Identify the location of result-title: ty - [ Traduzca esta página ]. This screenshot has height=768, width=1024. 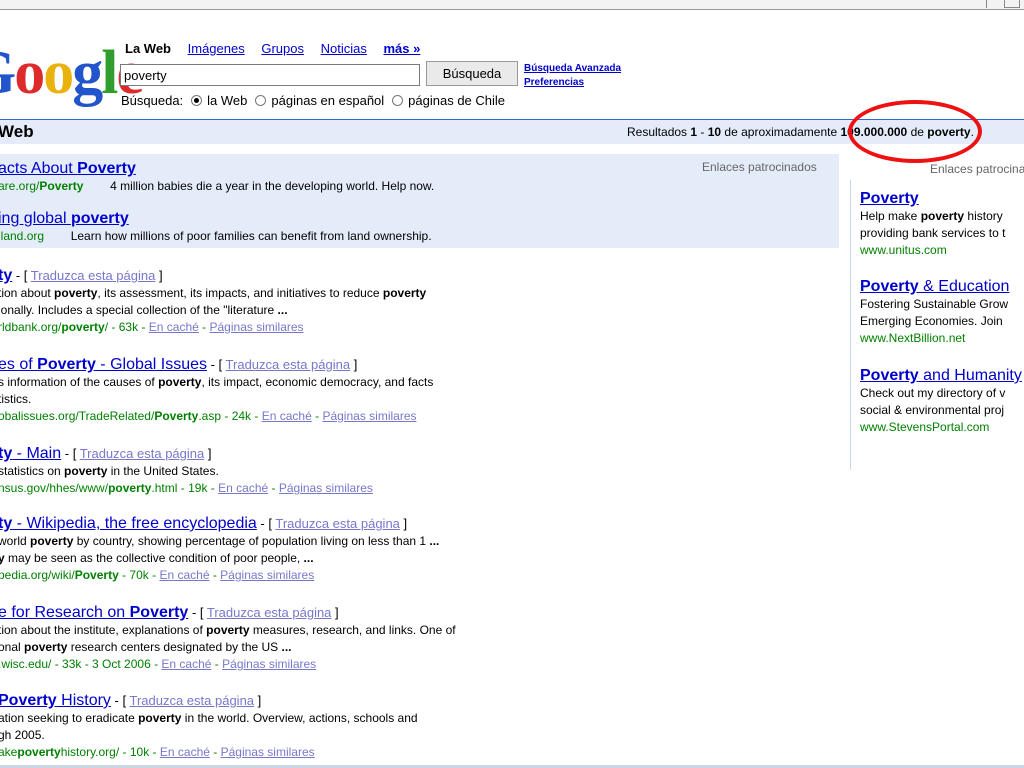
(213, 275).